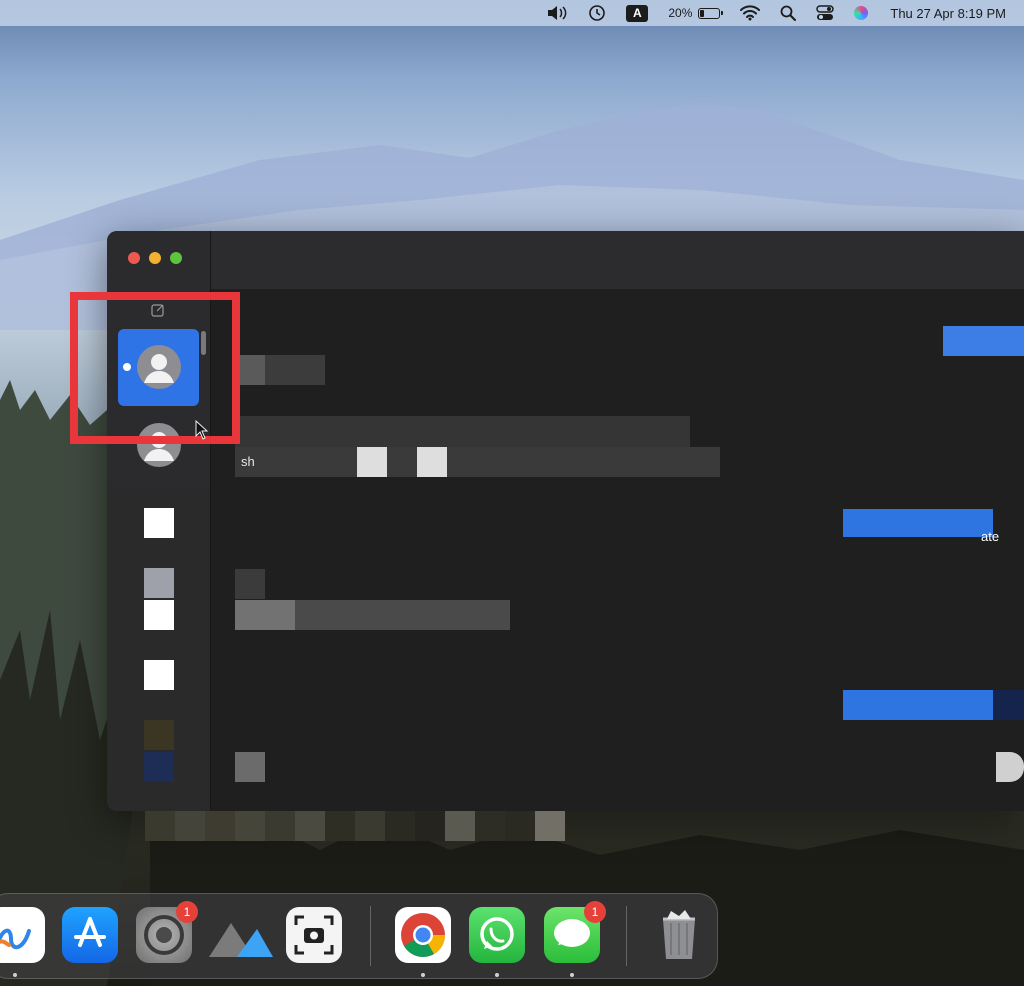  Describe the element at coordinates (557, 13) in the screenshot. I see `volume-icon` at that location.